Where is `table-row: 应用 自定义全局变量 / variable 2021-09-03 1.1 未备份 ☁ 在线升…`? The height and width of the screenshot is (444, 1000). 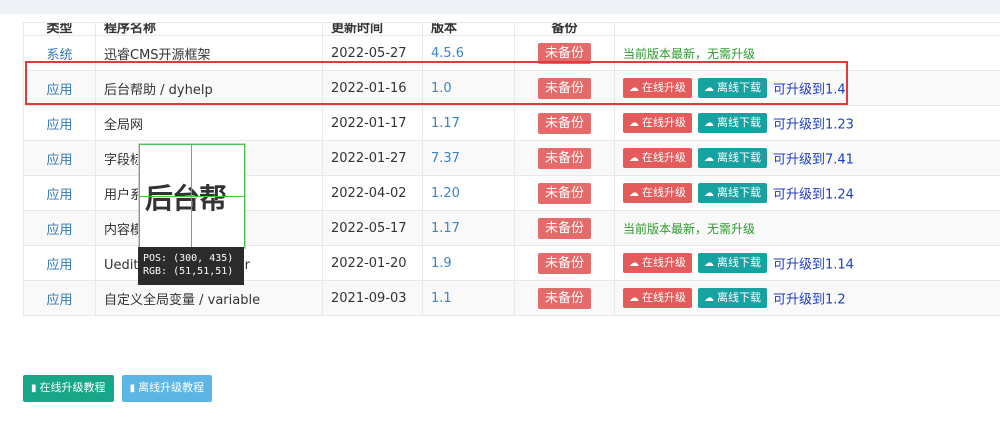
table-row: 应用 自定义全局变量 / variable 2021-09-03 1.1 未备份 ☁ 在线升… is located at coordinates (511, 298).